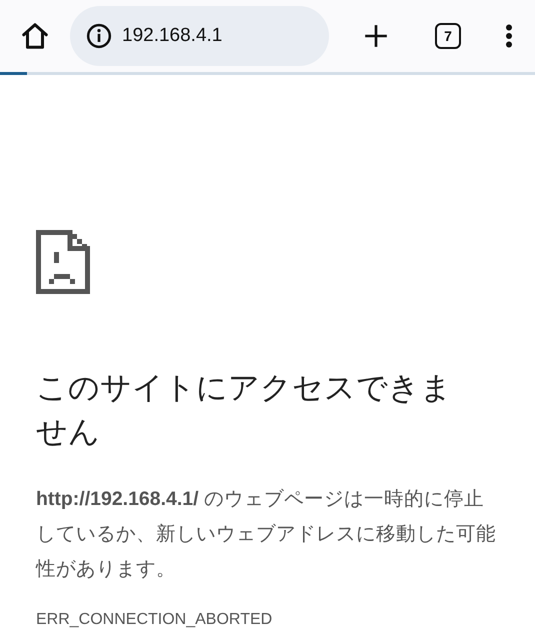  I want to click on error-message: http://192.168.4.1/ のウェブページは一時的に停止しているか、新しいウェブアドレスに移動した可能性があります。, so click(266, 534).